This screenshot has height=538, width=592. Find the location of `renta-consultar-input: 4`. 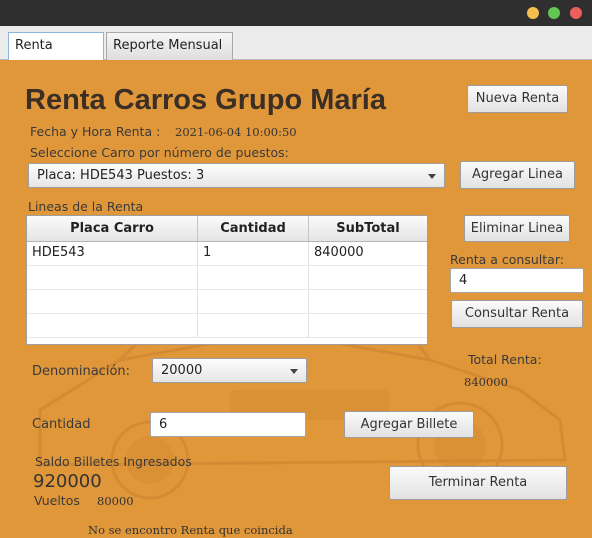

renta-consultar-input: 4 is located at coordinates (517, 280).